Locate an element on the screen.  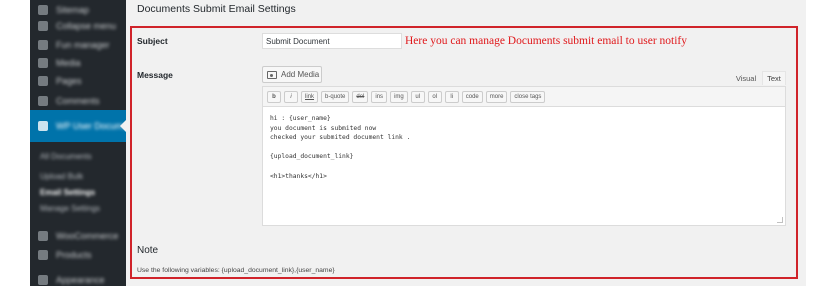
qt-bold-button: b is located at coordinates (274, 97).